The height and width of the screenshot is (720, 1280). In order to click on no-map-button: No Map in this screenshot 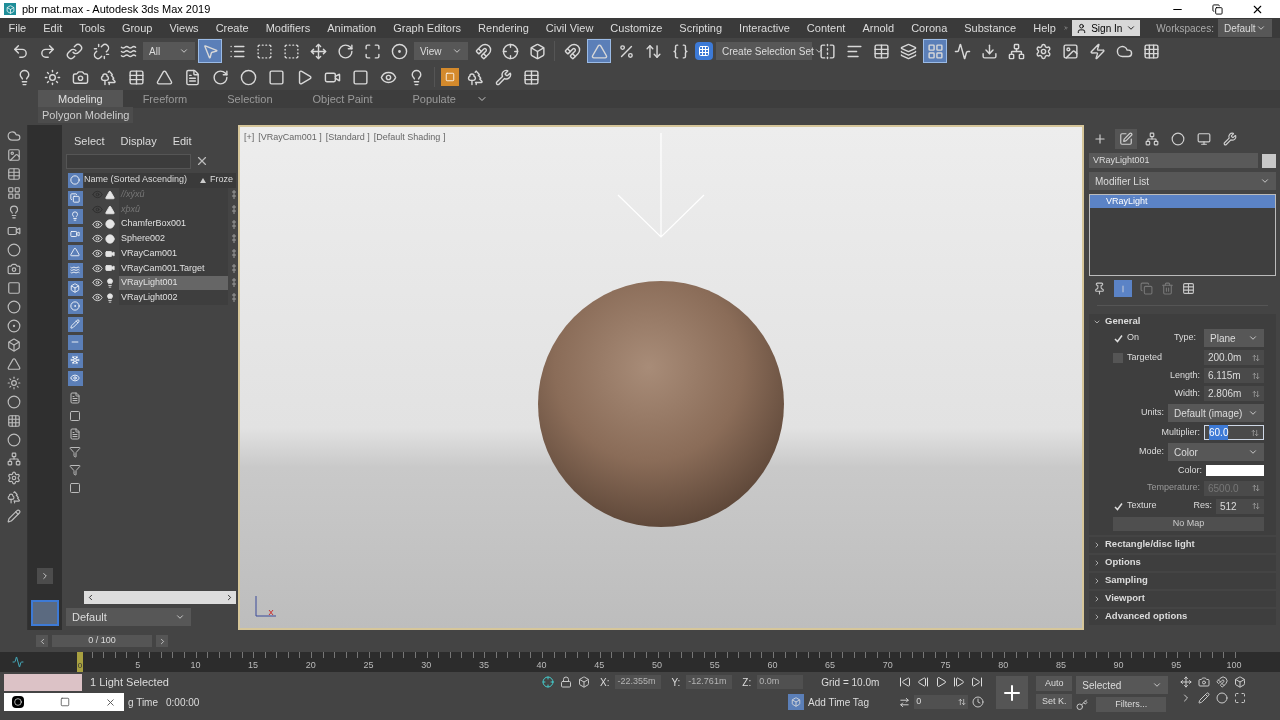, I will do `click(1188, 523)`.